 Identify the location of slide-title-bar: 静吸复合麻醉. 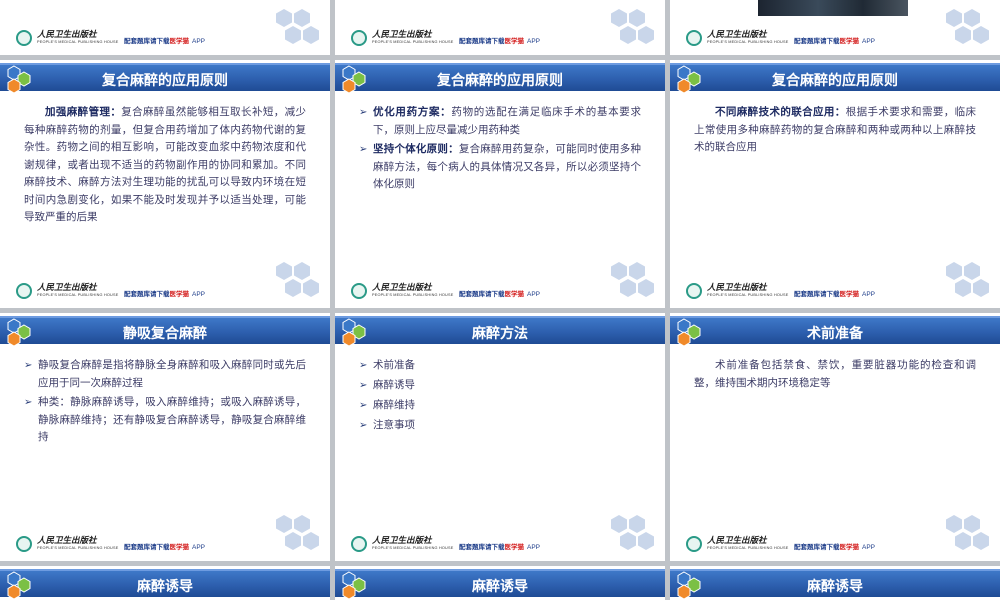
(165, 331).